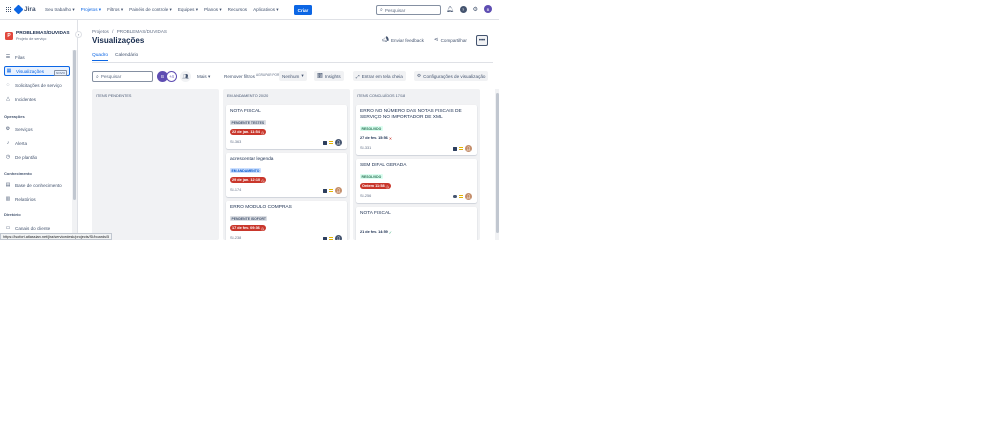 This screenshot has height=423, width=999. I want to click on sidebar-item-canais-cliente: ▭ Canais do cliente, so click(37, 228).